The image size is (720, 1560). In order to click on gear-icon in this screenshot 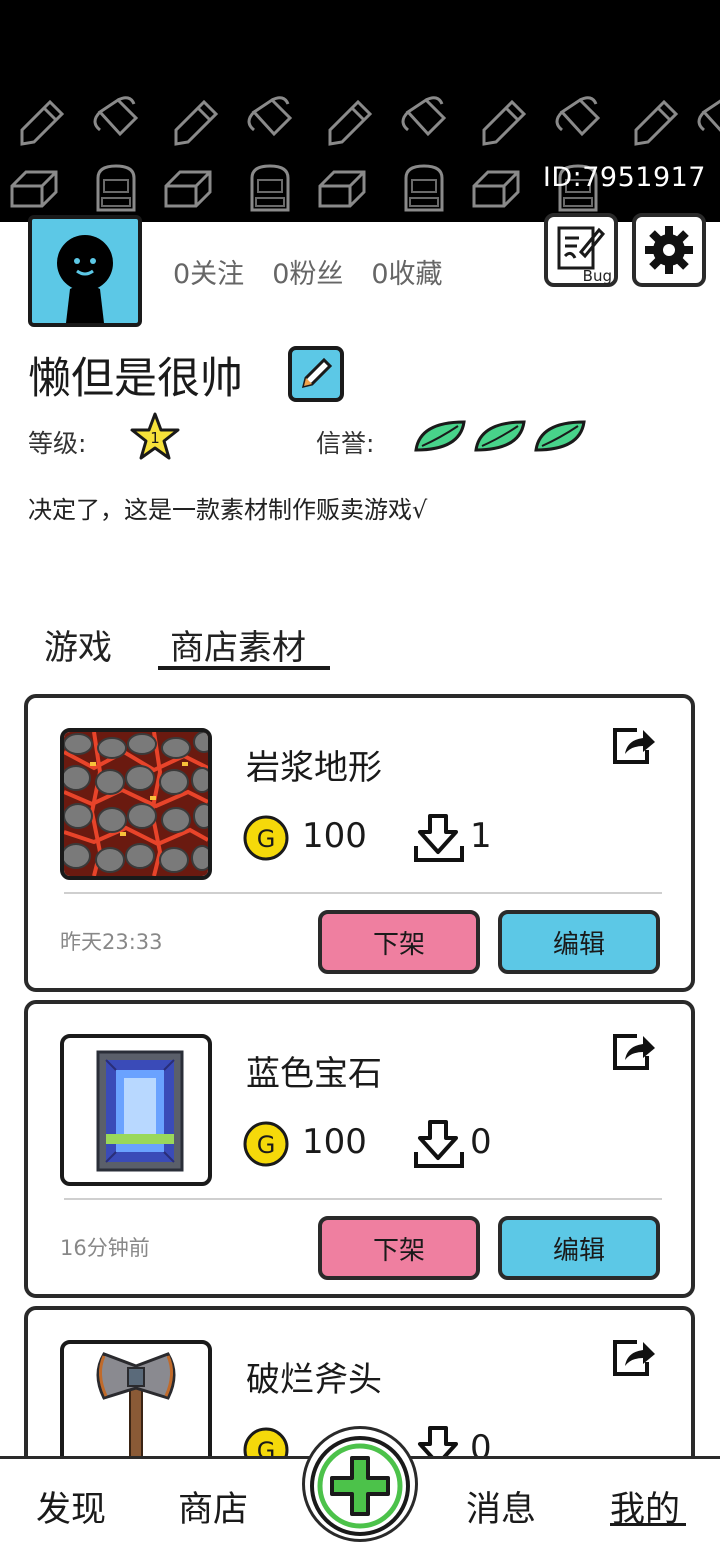, I will do `click(669, 250)`.